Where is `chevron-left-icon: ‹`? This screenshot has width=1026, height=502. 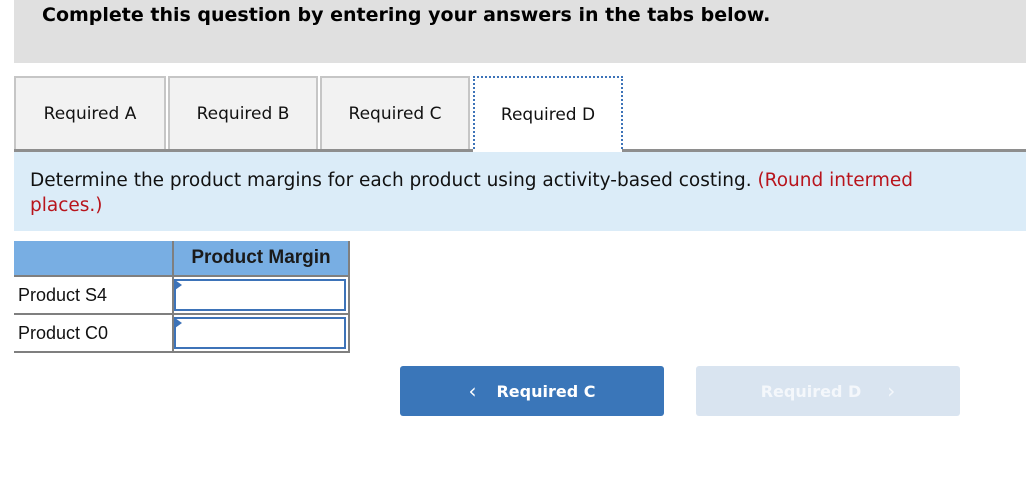
chevron-left-icon: ‹ is located at coordinates (472, 391).